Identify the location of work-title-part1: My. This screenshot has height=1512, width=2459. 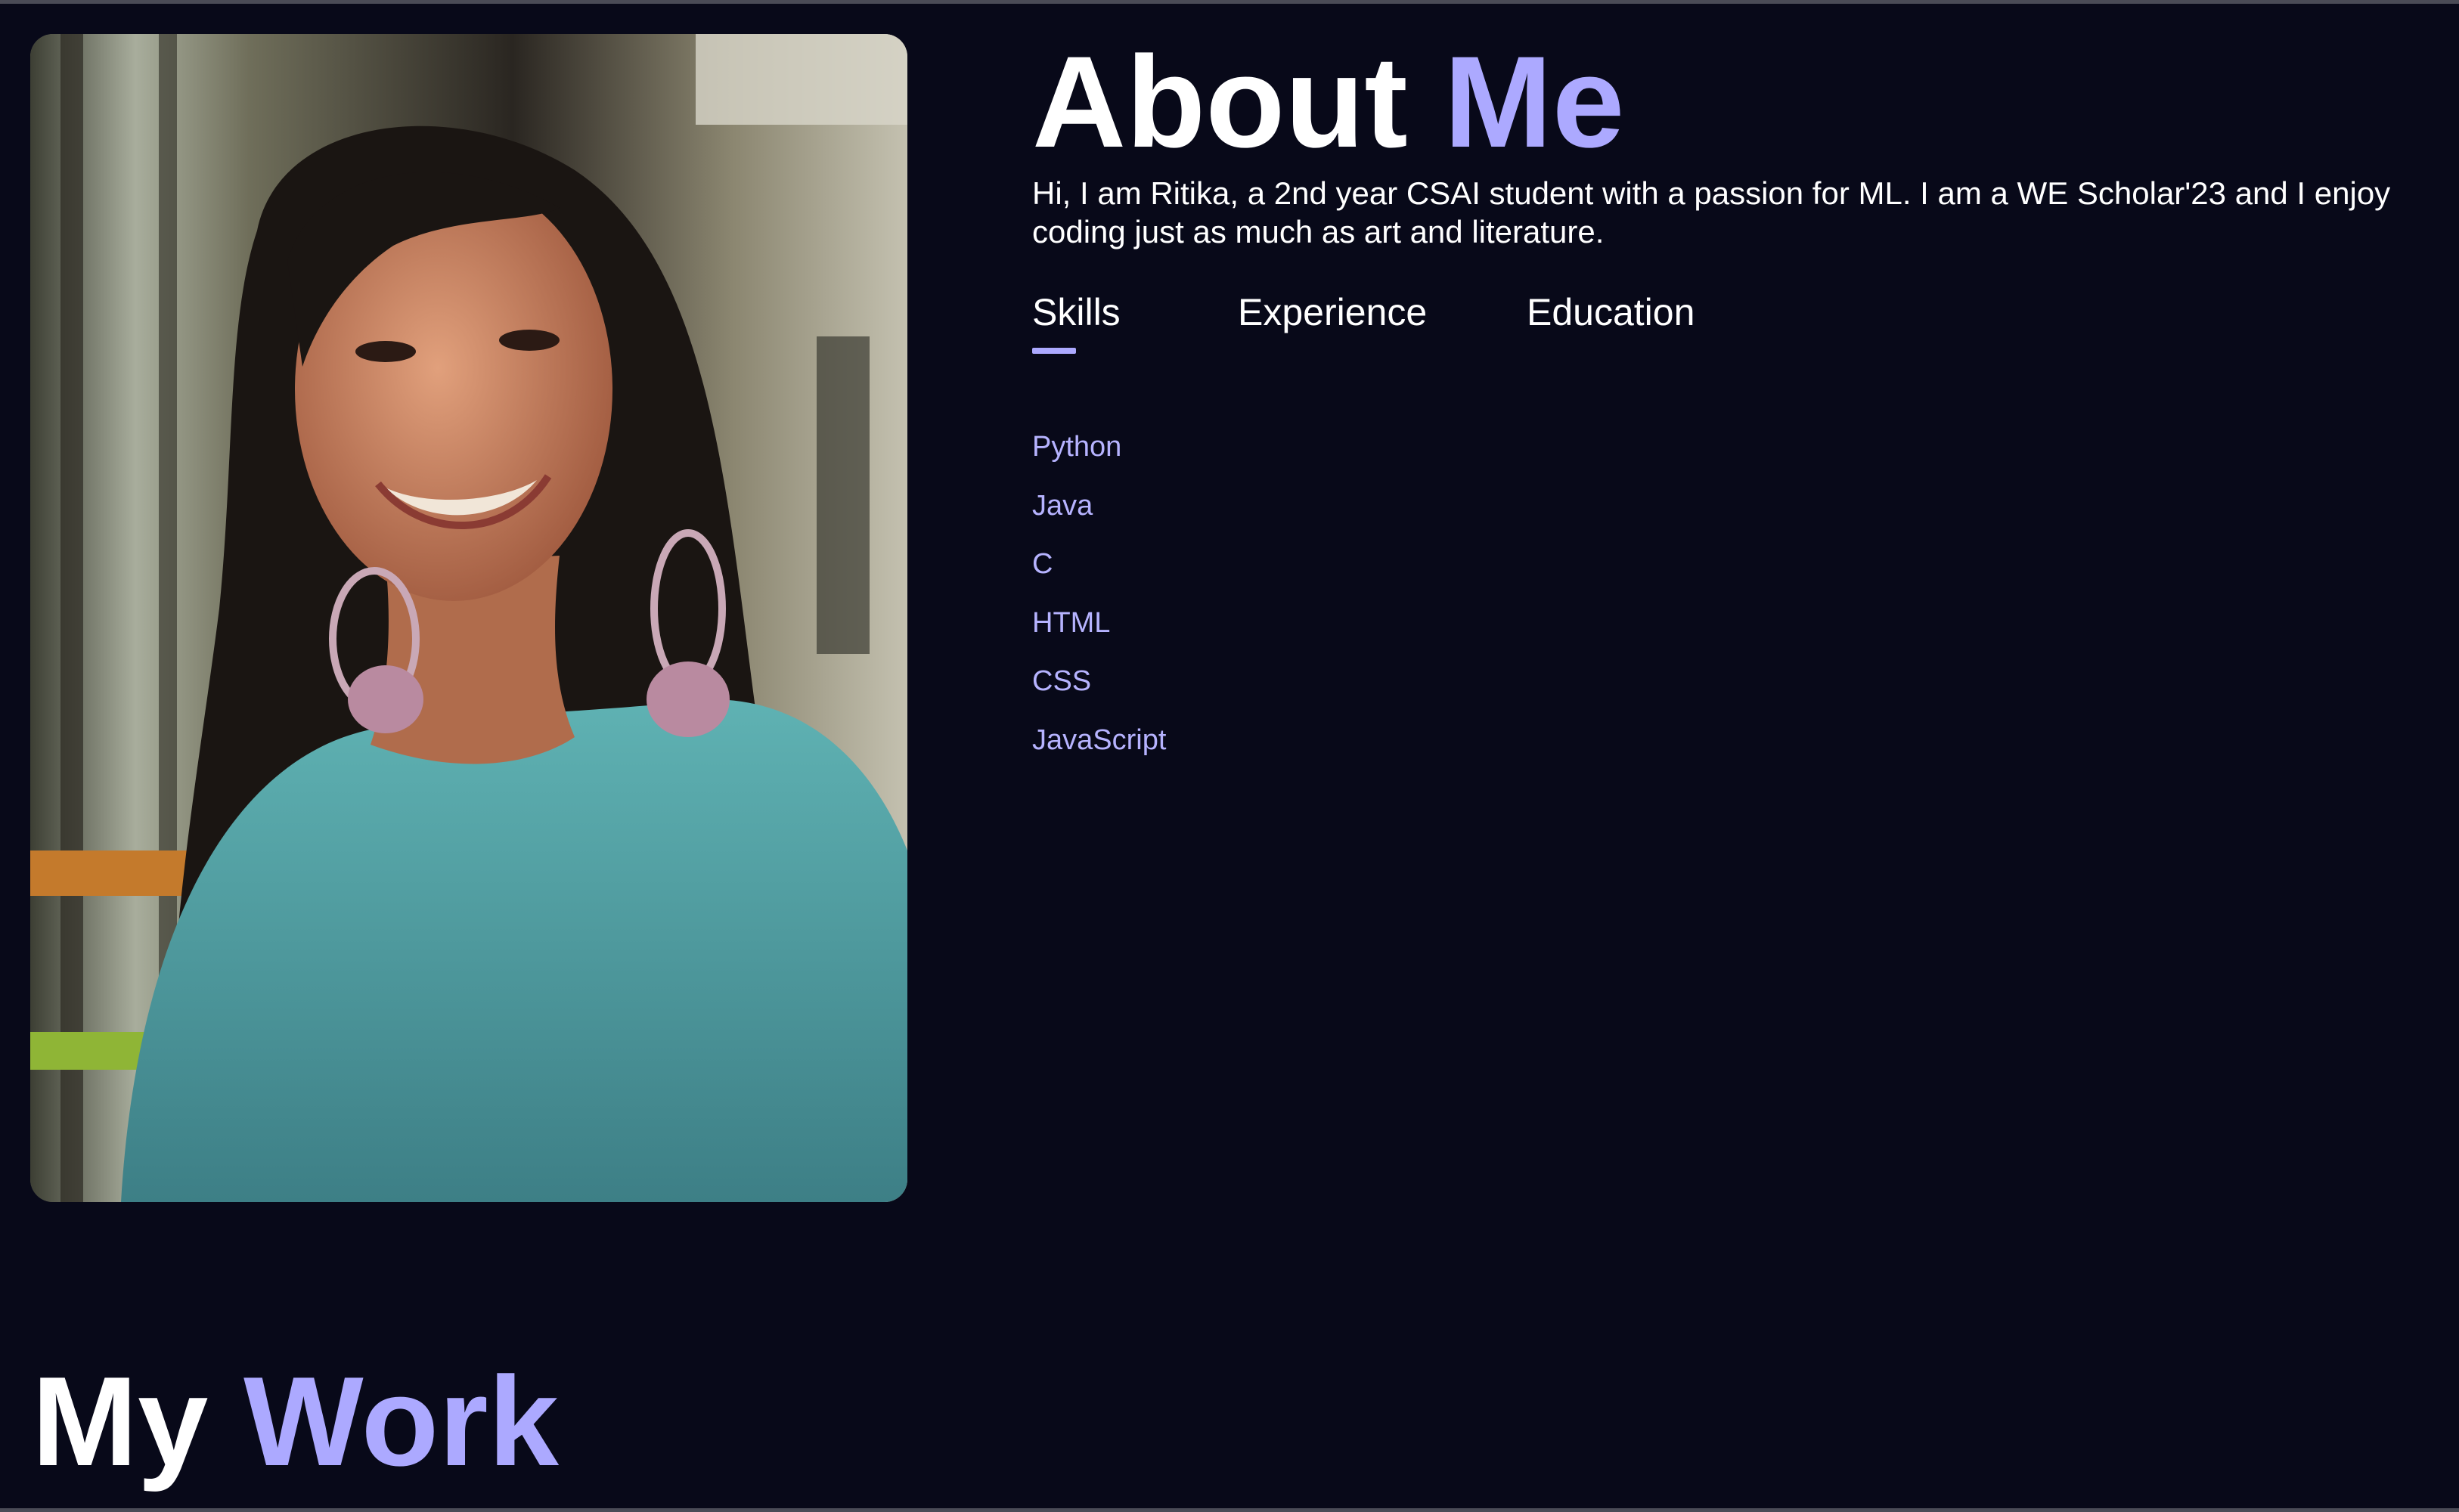
(121, 1421).